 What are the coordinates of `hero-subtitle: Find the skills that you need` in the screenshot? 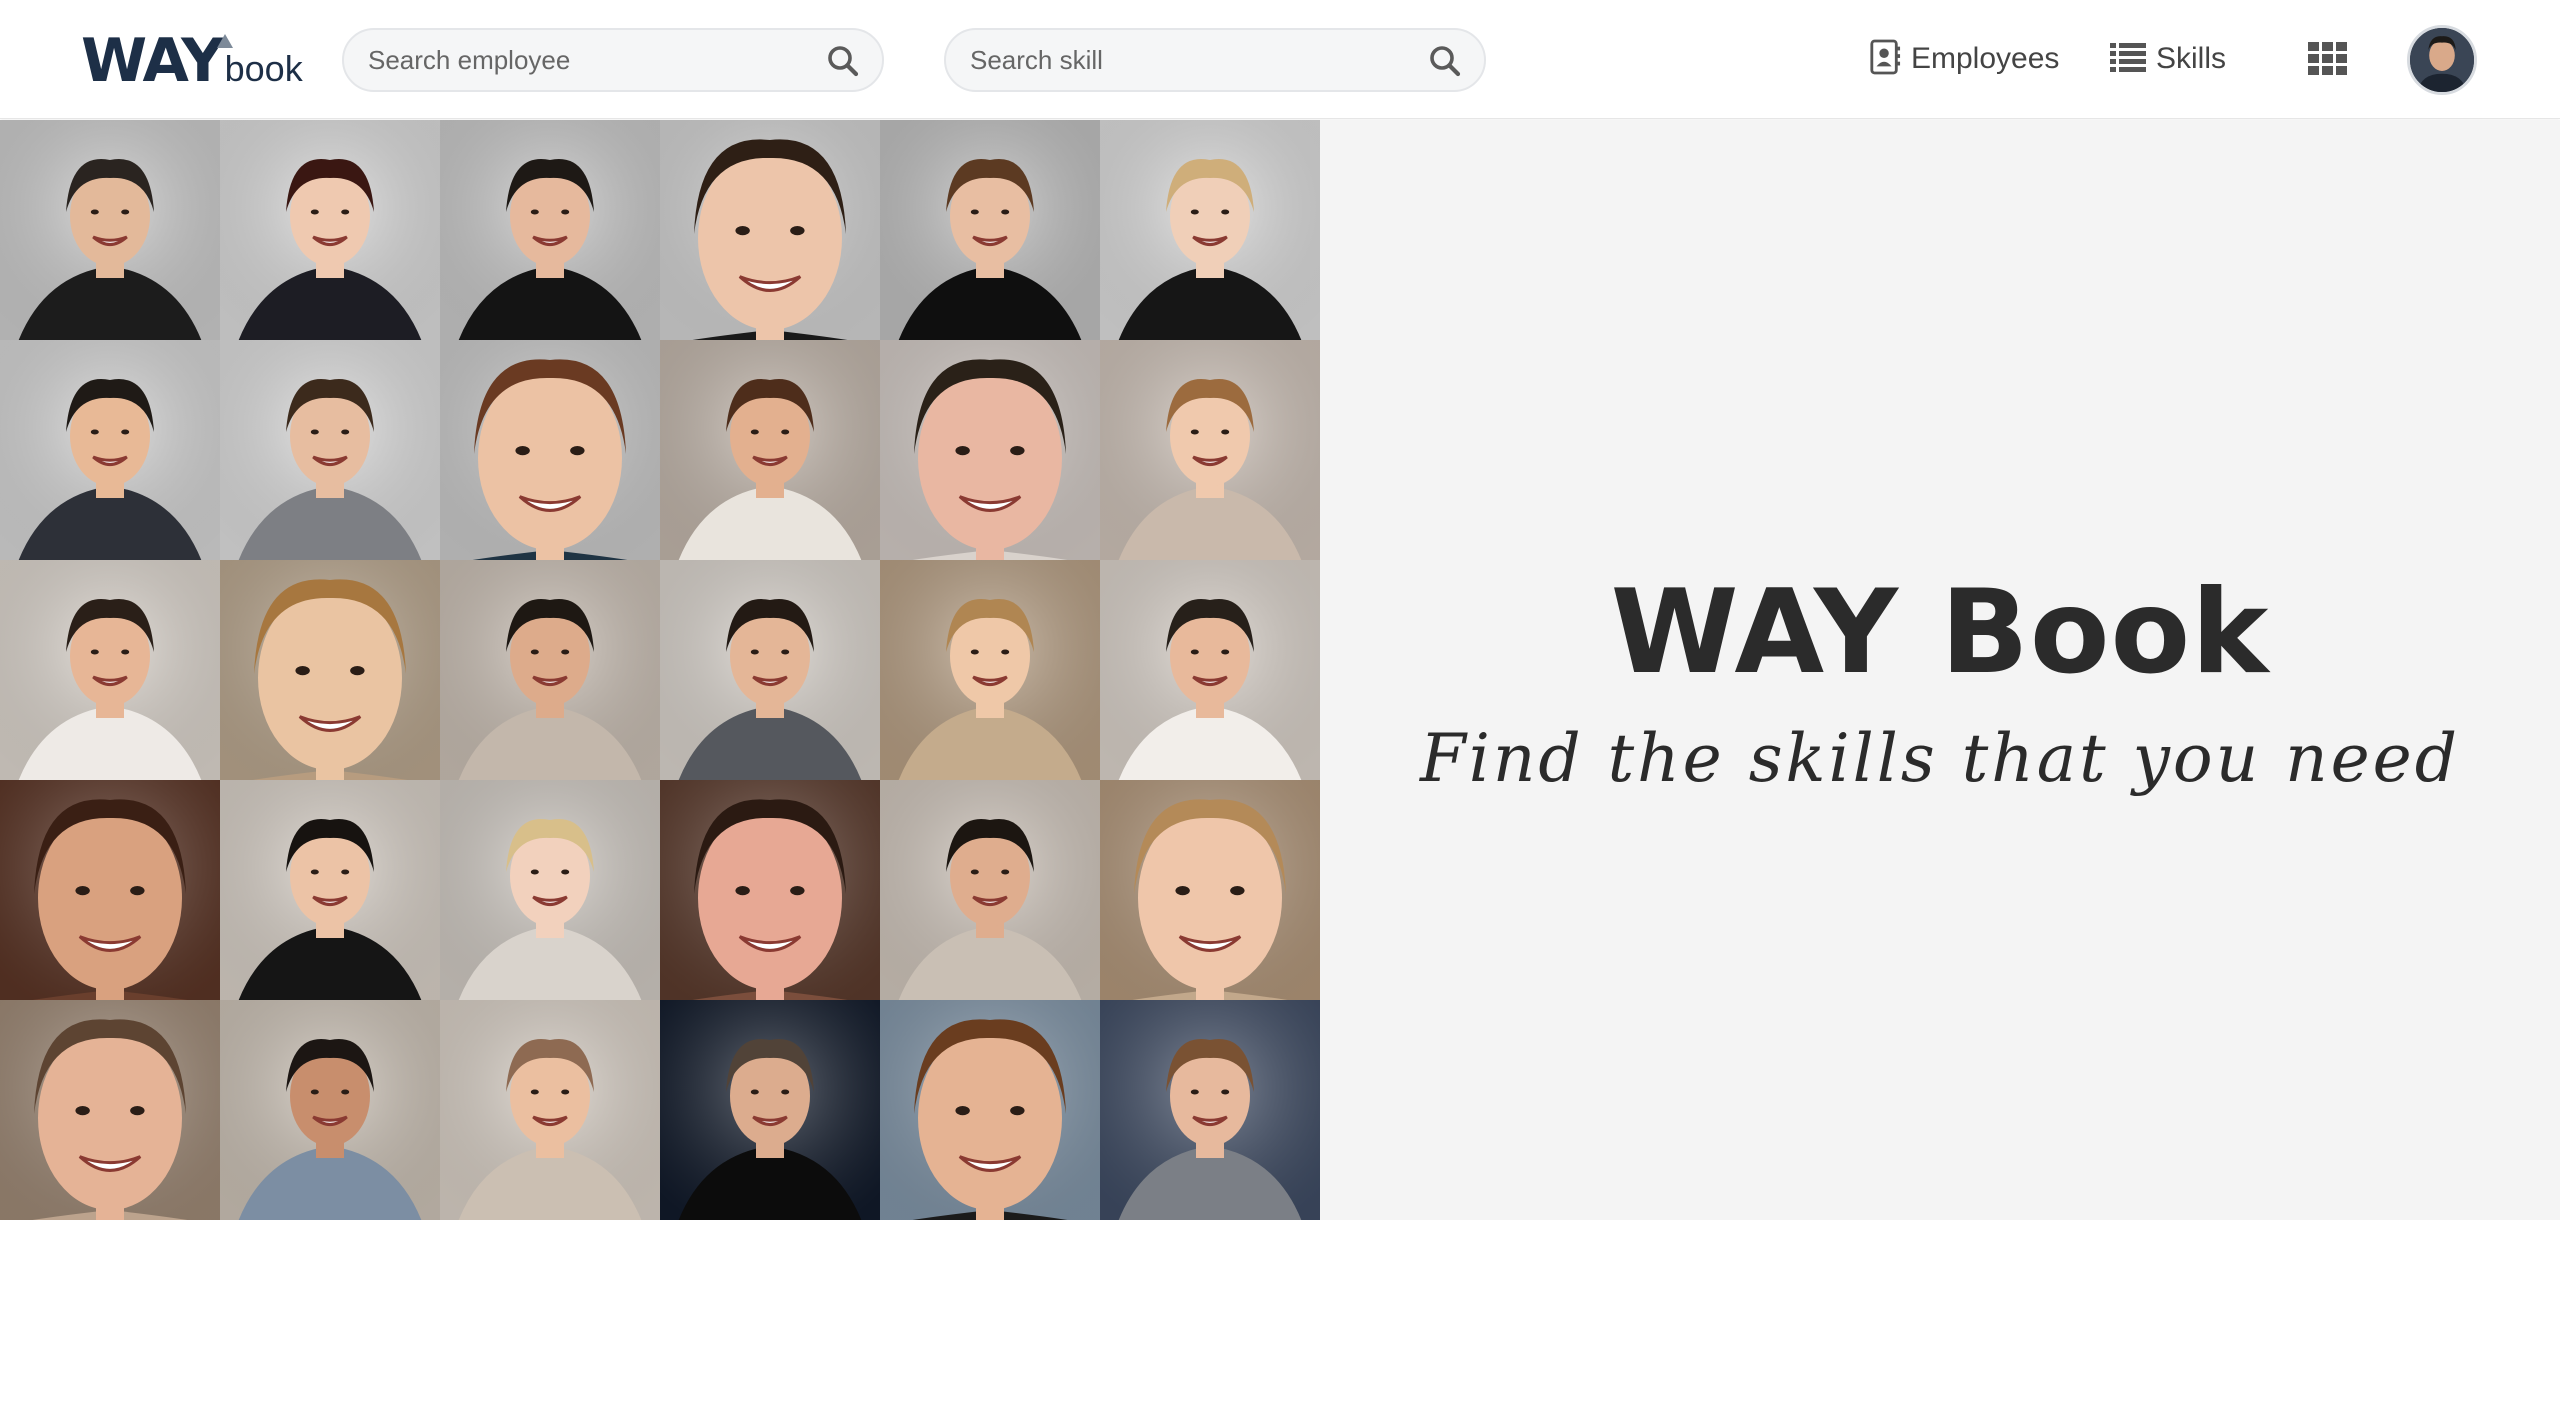 It's located at (1939, 758).